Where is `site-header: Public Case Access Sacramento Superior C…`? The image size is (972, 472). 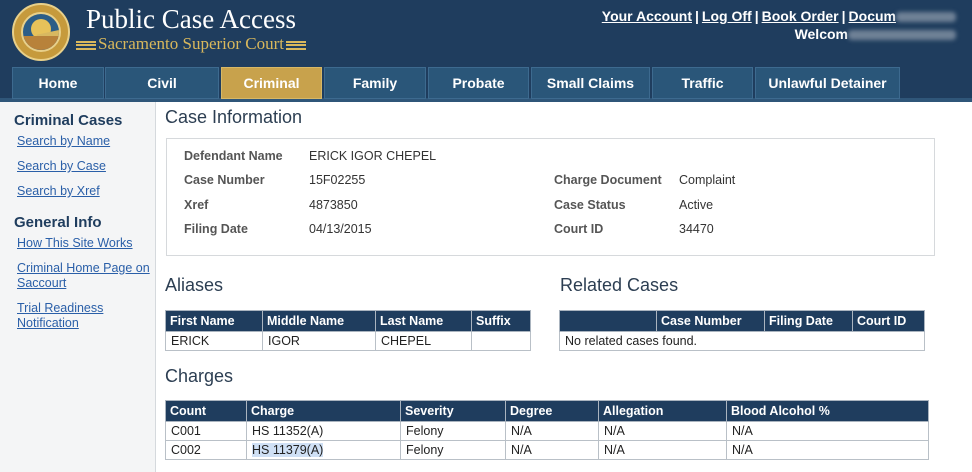 site-header: Public Case Access Sacramento Superior C… is located at coordinates (486, 32).